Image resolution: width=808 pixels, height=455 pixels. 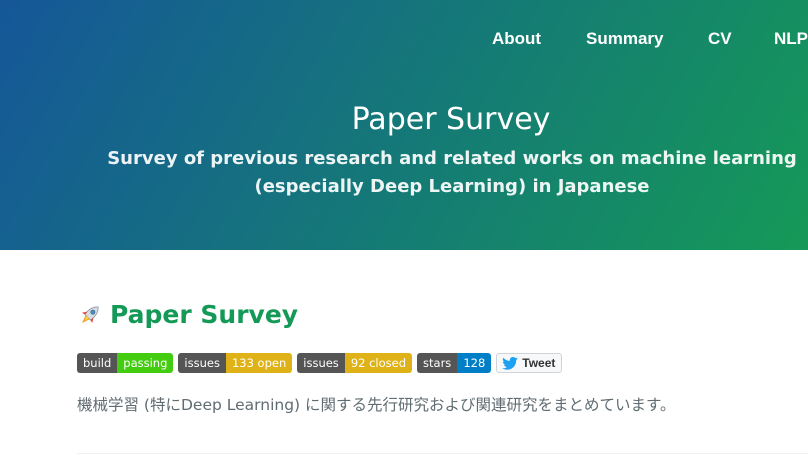 I want to click on tweet-button: Tweet, so click(x=529, y=363).